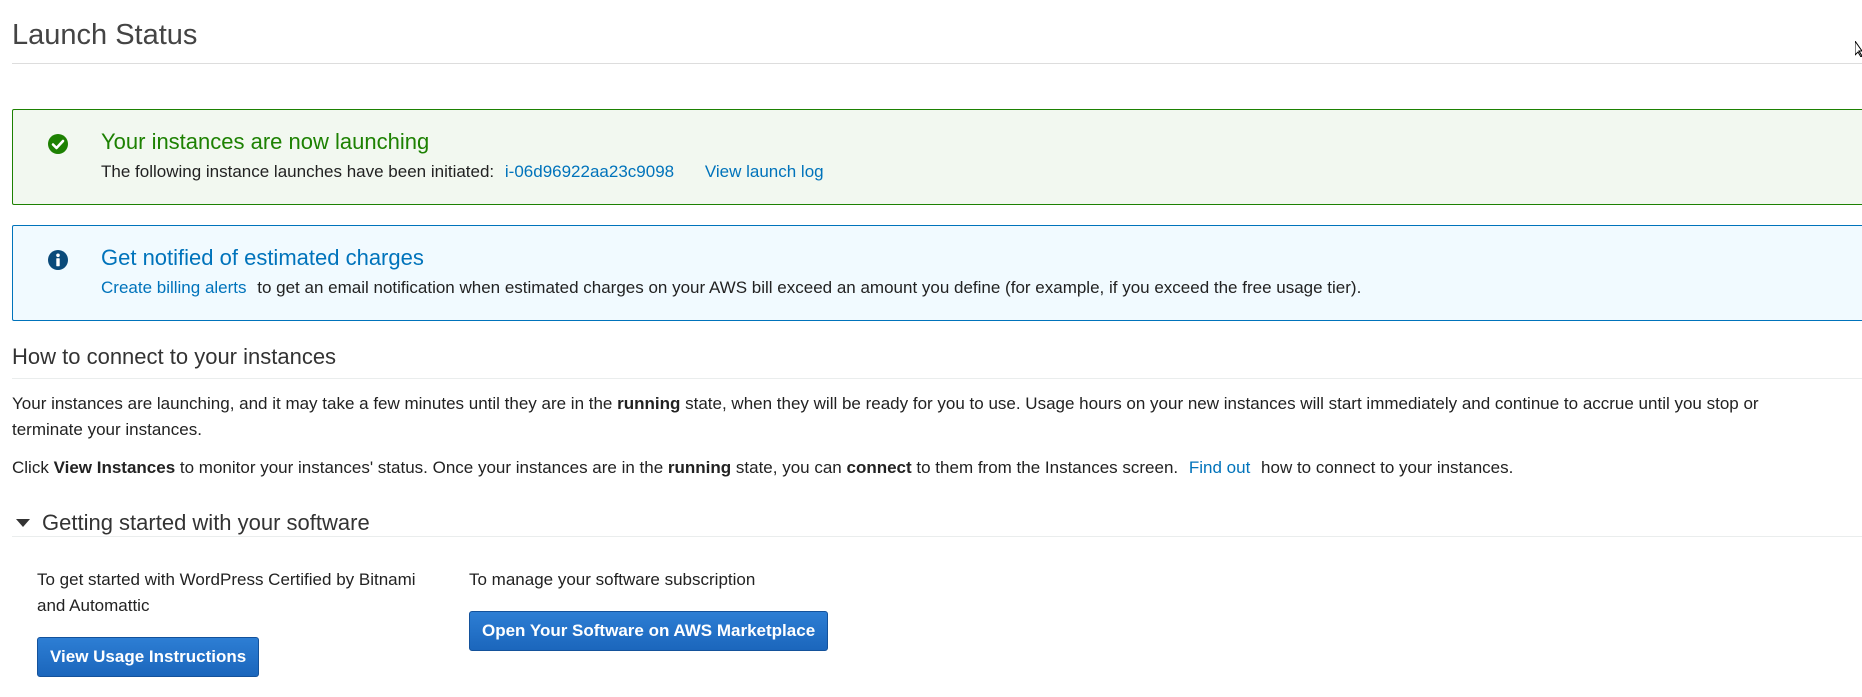 Image resolution: width=1862 pixels, height=697 pixels. I want to click on para2-text-a: Click, so click(30, 467).